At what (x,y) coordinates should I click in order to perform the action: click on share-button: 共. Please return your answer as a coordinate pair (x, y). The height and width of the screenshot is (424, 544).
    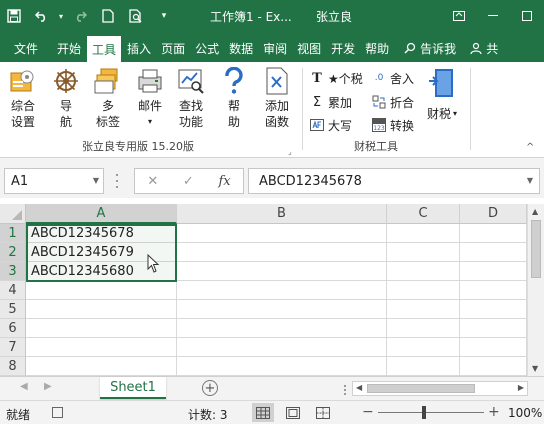
    Looking at the image, I should click on (484, 48).